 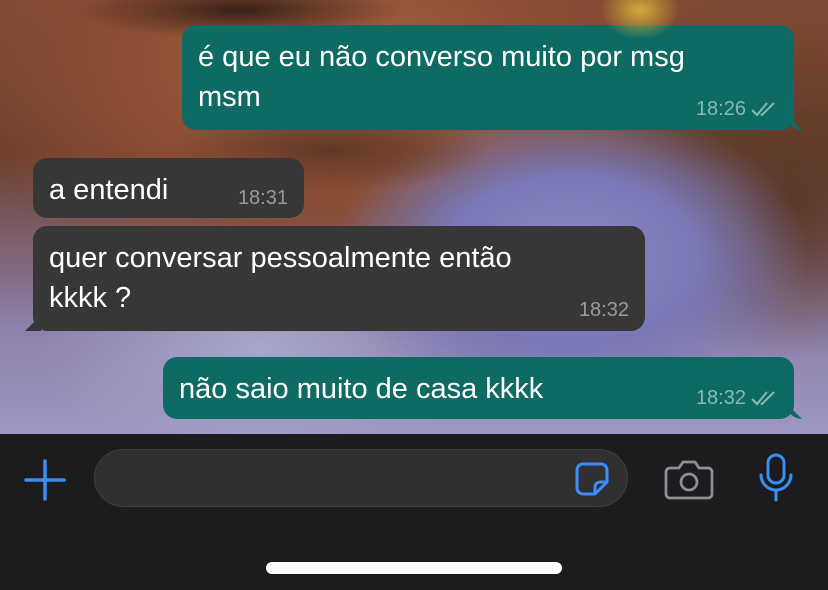 What do you see at coordinates (720, 109) in the screenshot?
I see `message-time: 18:26` at bounding box center [720, 109].